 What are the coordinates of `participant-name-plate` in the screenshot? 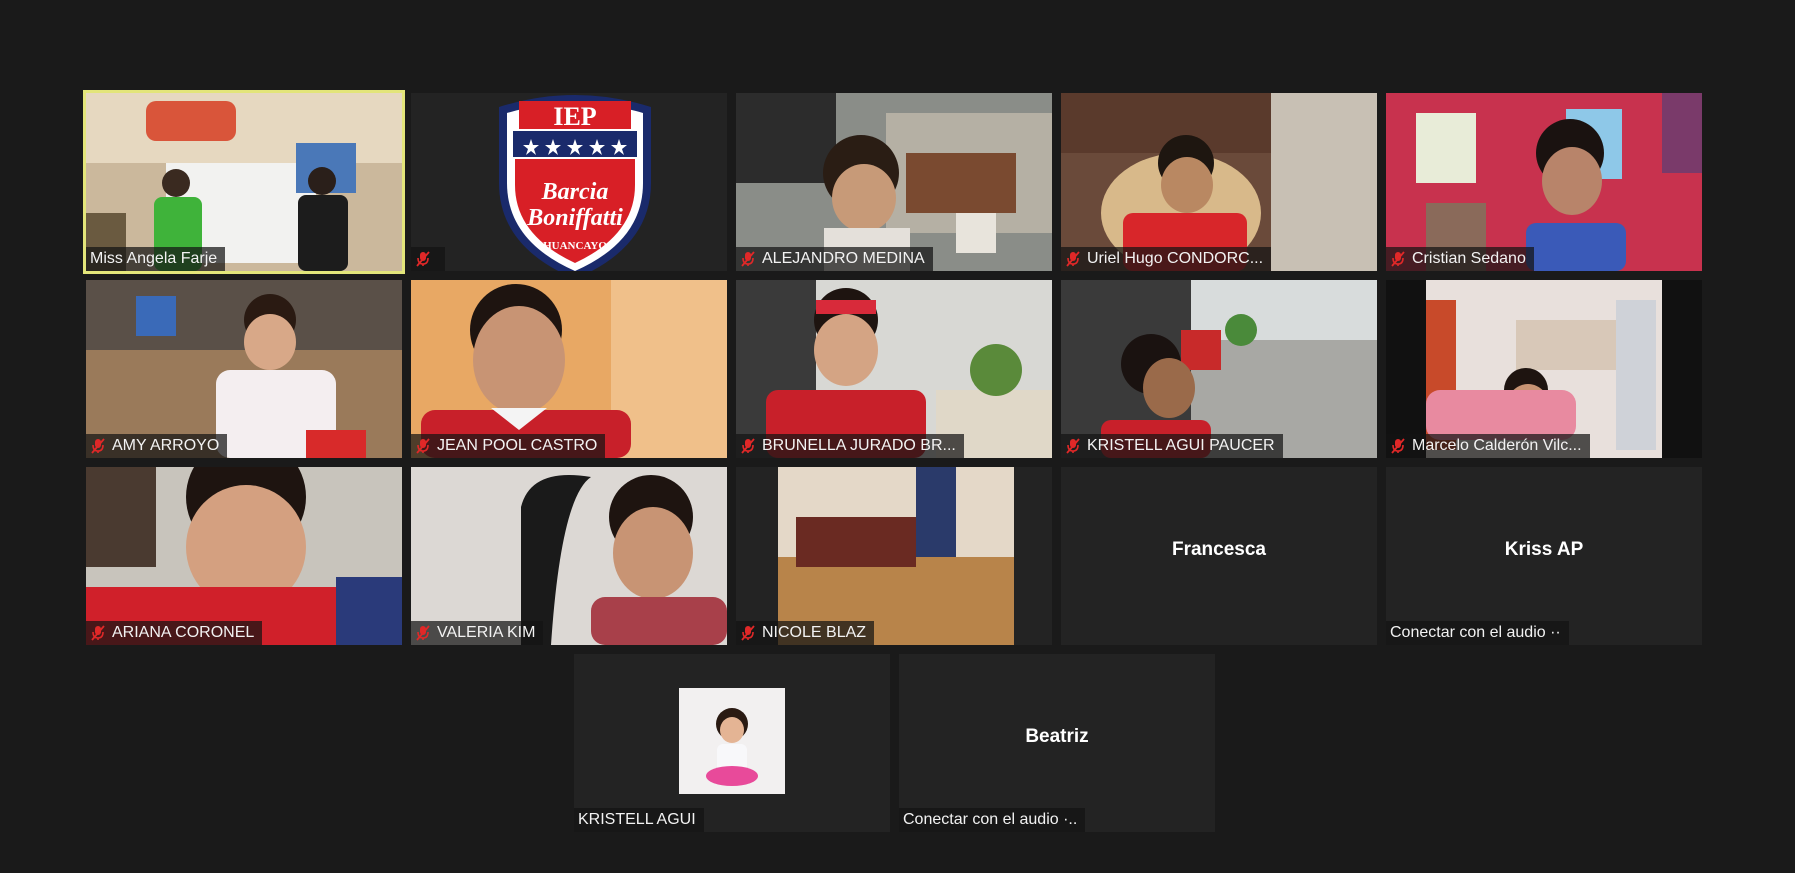 It's located at (428, 259).